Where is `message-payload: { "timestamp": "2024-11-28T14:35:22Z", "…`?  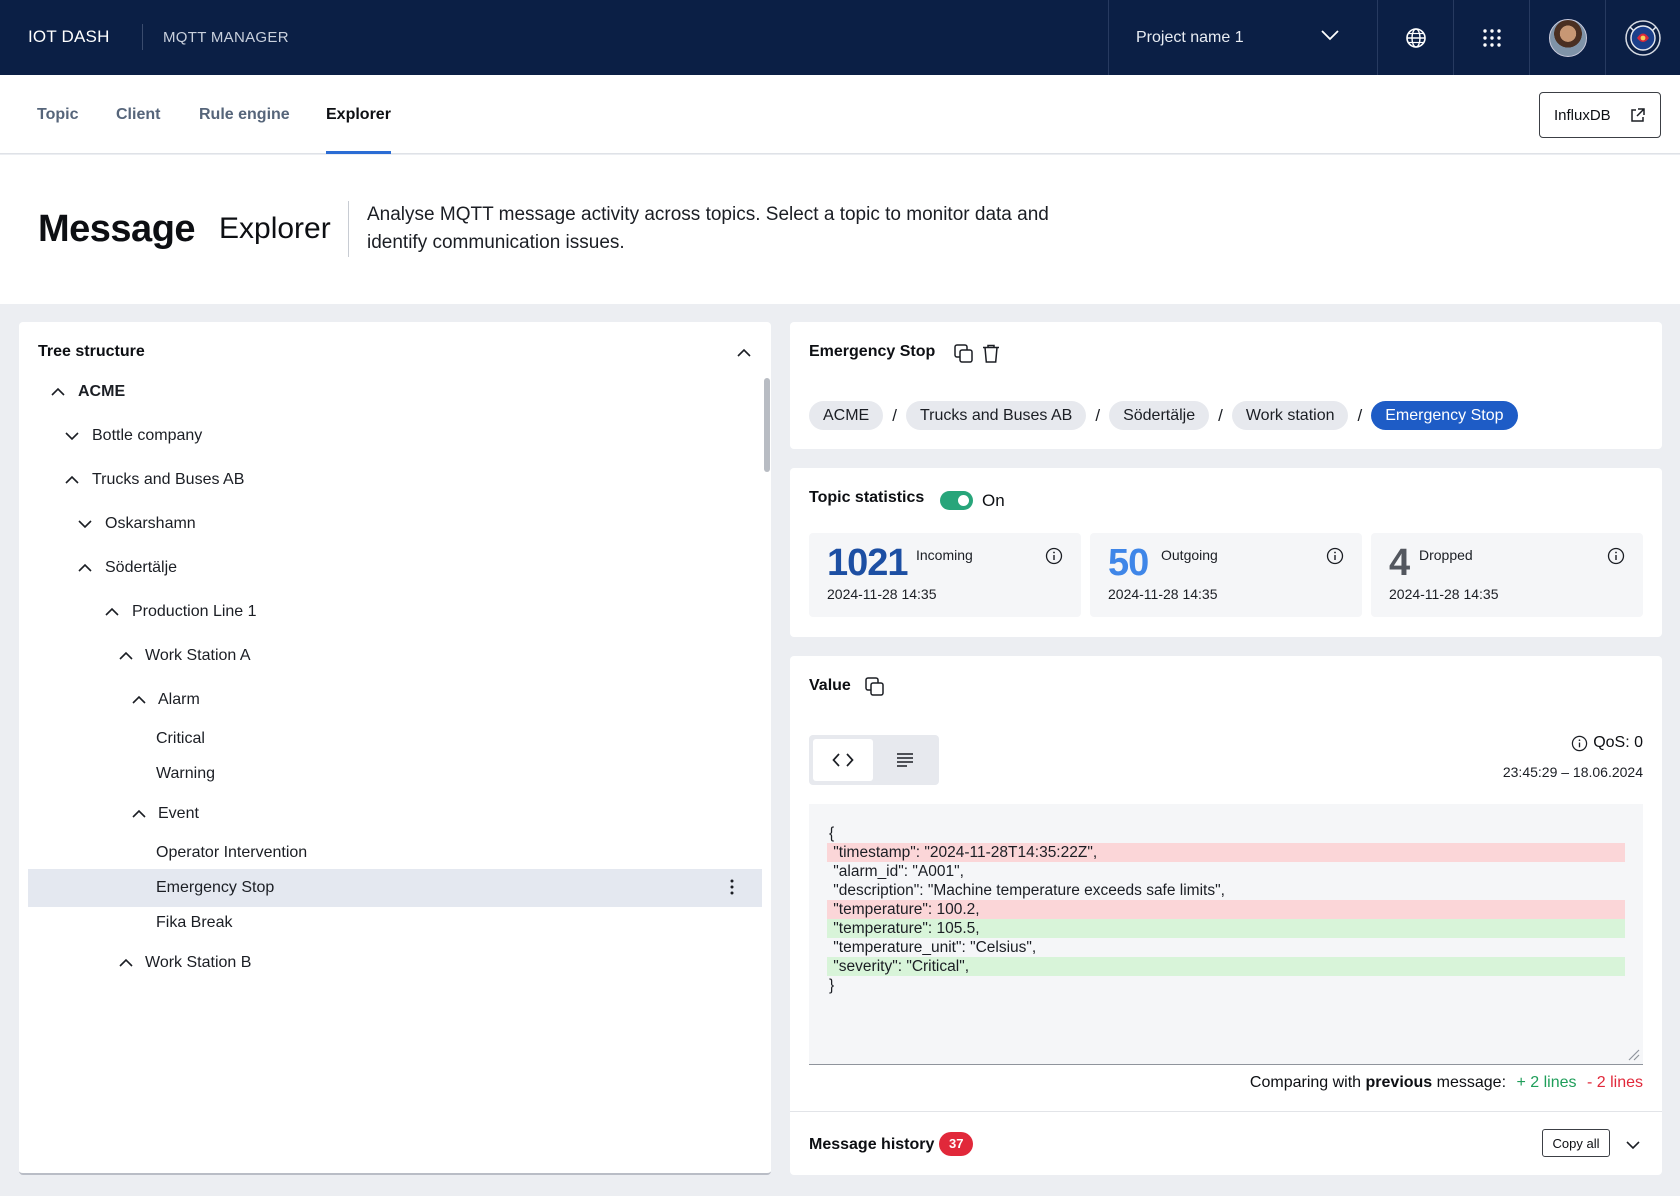
message-payload: { "timestamp": "2024-11-28T14:35:22Z", "… is located at coordinates (1226, 934).